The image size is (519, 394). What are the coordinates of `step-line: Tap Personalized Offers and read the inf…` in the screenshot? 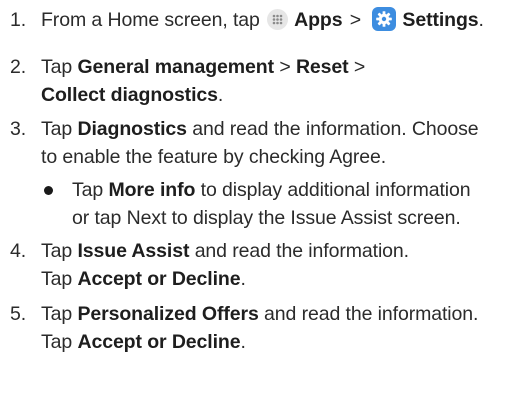 It's located at (280, 314).